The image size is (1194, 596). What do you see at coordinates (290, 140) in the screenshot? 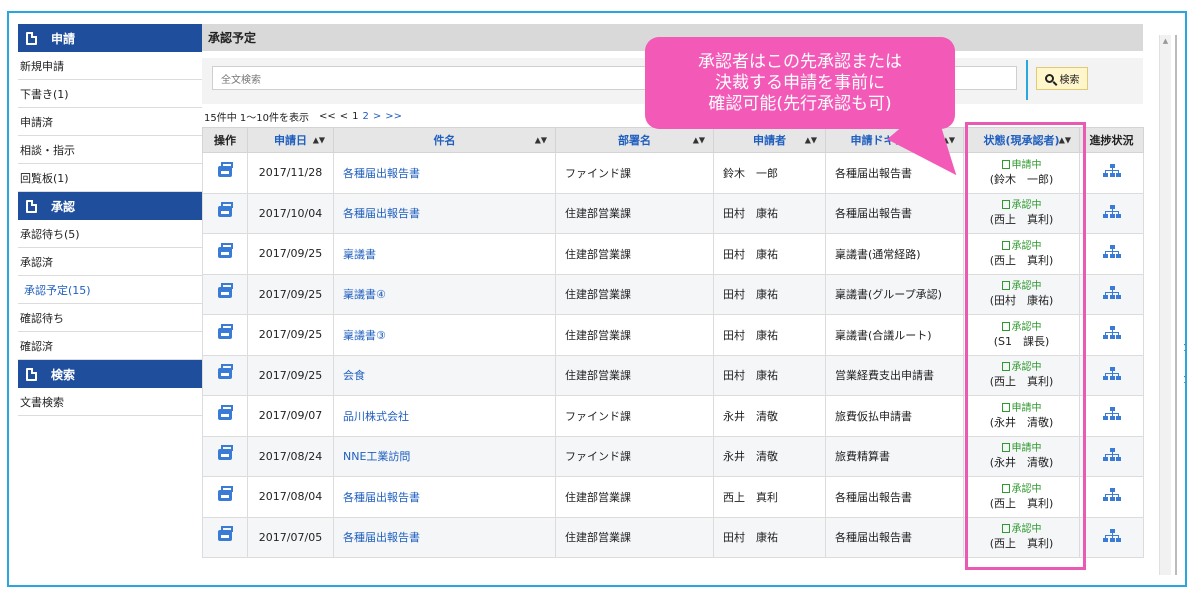
I see `column-header-date: 申請日 ▲▼` at bounding box center [290, 140].